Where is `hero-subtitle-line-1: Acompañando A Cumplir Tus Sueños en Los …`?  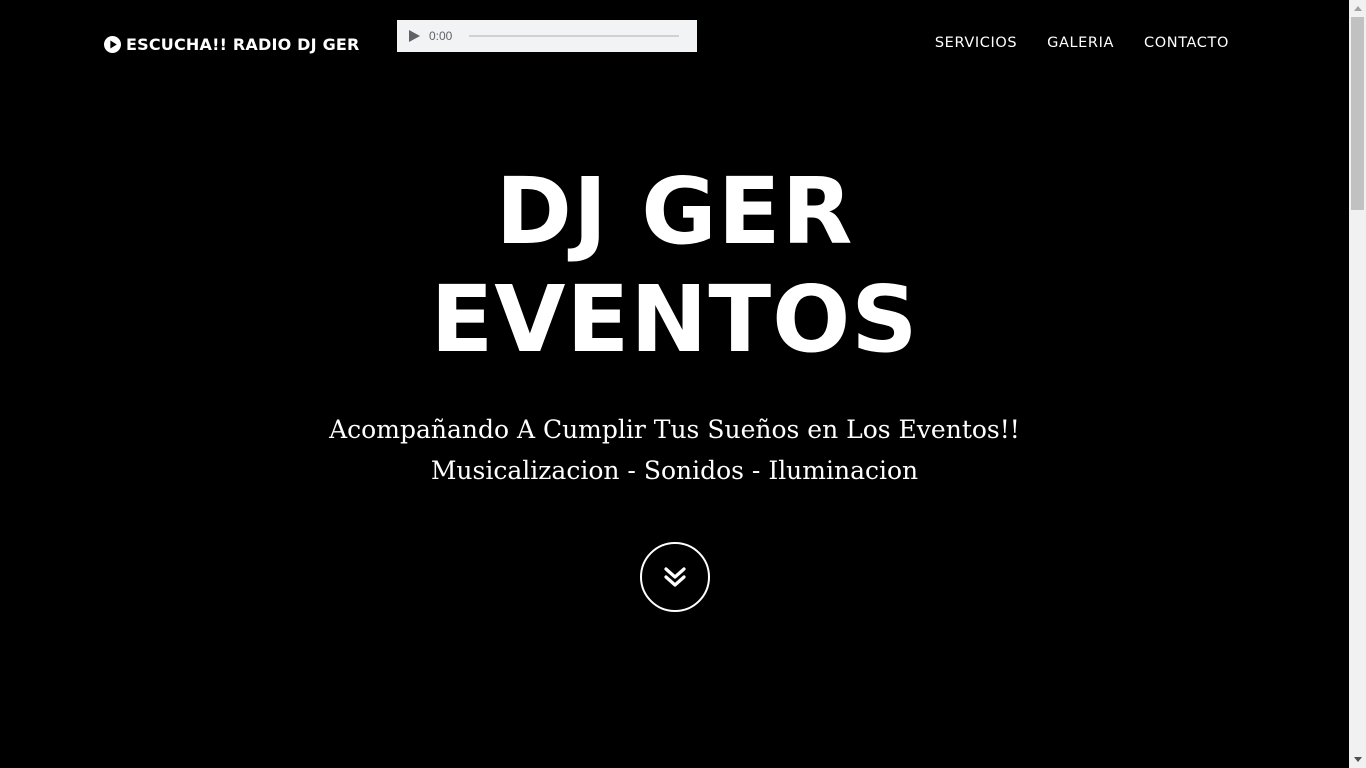 hero-subtitle-line-1: Acompañando A Cumplir Tus Sueños en Los … is located at coordinates (674, 429).